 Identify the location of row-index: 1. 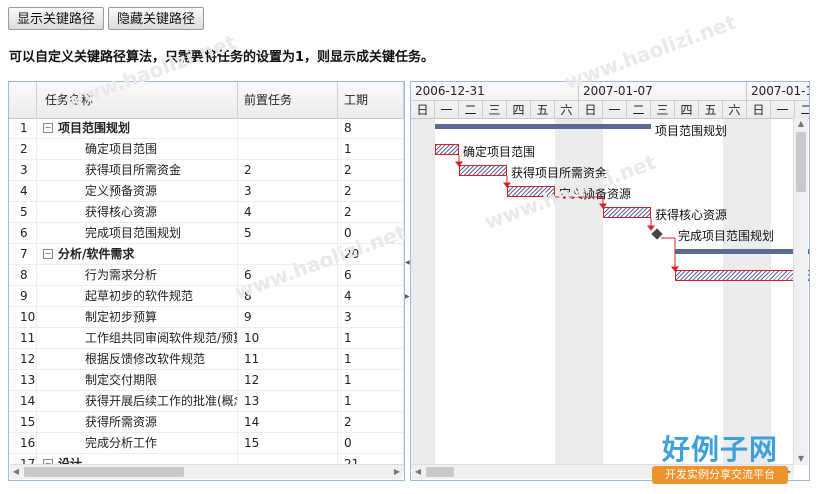
(23, 128).